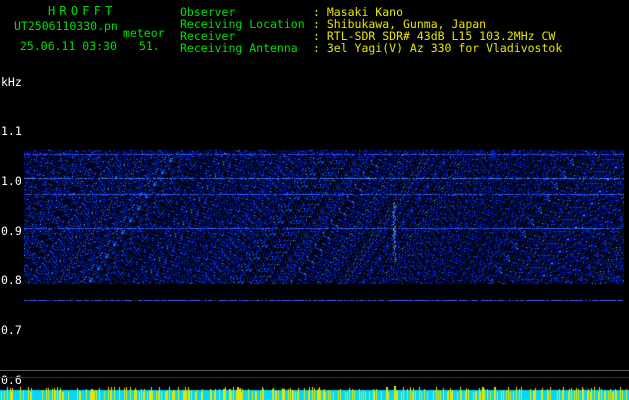  What do you see at coordinates (144, 33) in the screenshot?
I see `meteor-label: meteor` at bounding box center [144, 33].